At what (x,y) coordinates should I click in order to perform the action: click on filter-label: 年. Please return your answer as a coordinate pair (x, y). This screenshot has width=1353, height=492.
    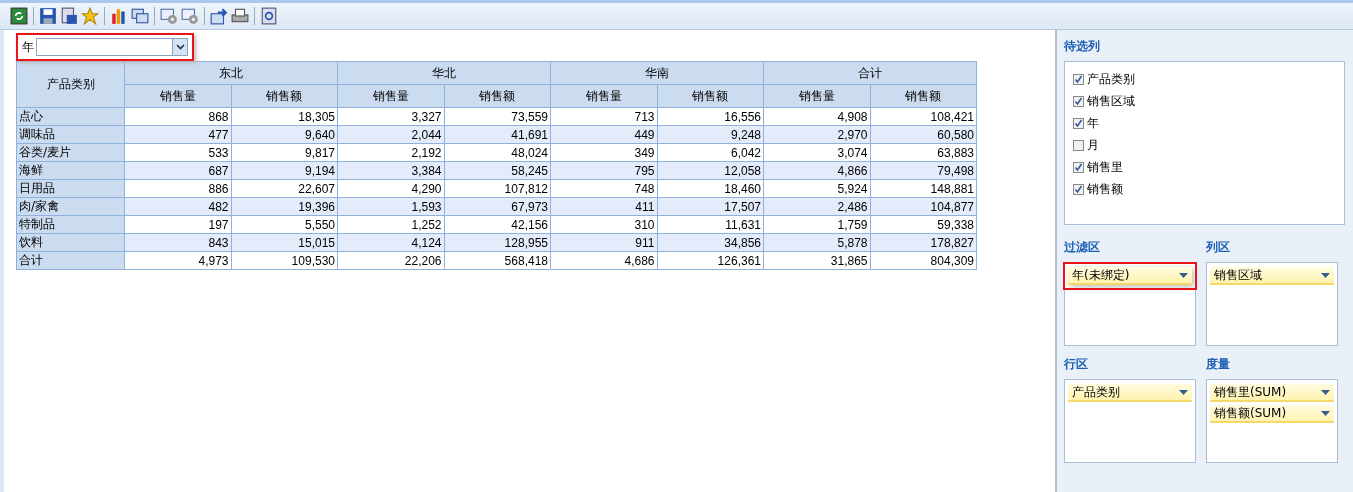
    Looking at the image, I should click on (28, 47).